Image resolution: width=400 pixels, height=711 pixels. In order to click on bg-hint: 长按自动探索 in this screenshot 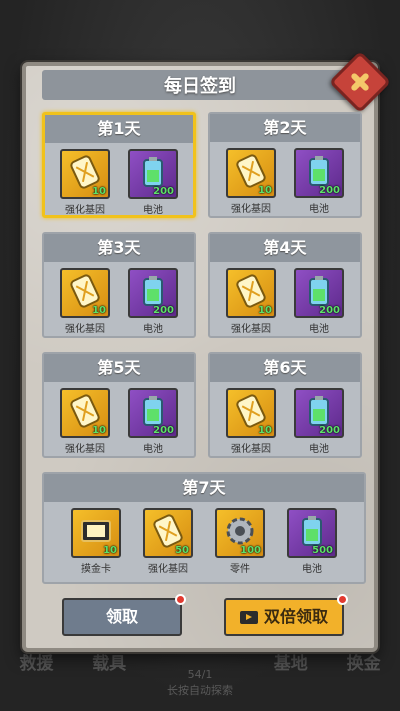, I will do `click(200, 690)`.